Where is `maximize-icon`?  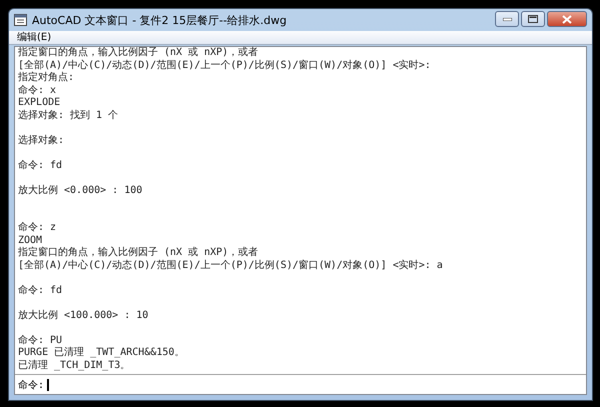 maximize-icon is located at coordinates (533, 19).